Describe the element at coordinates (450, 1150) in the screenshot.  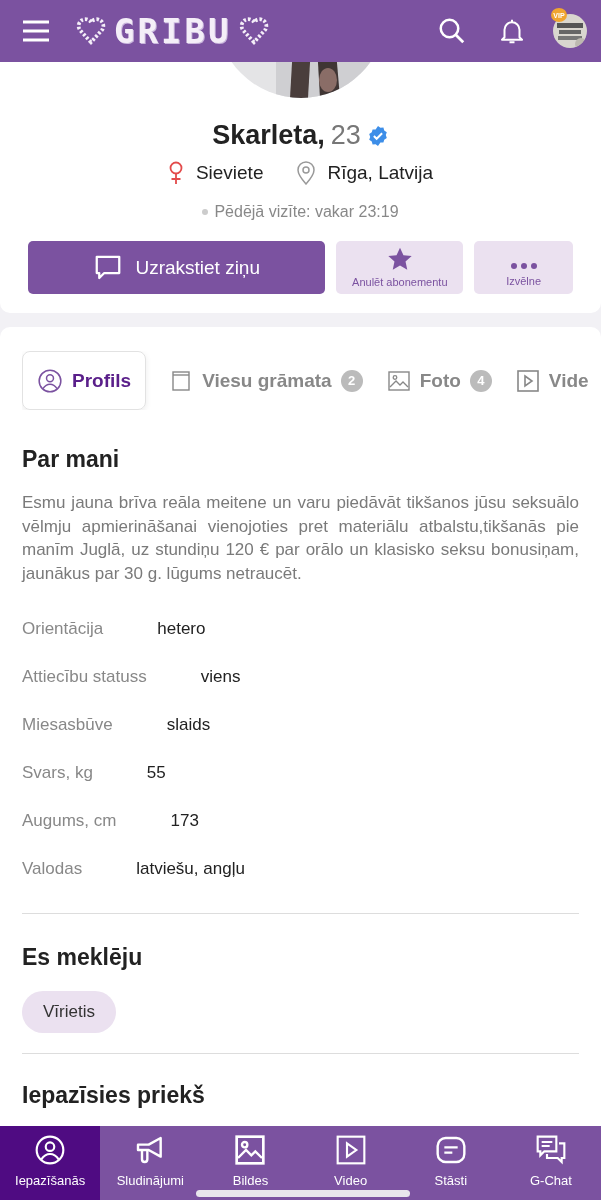
I see `message-icon` at that location.